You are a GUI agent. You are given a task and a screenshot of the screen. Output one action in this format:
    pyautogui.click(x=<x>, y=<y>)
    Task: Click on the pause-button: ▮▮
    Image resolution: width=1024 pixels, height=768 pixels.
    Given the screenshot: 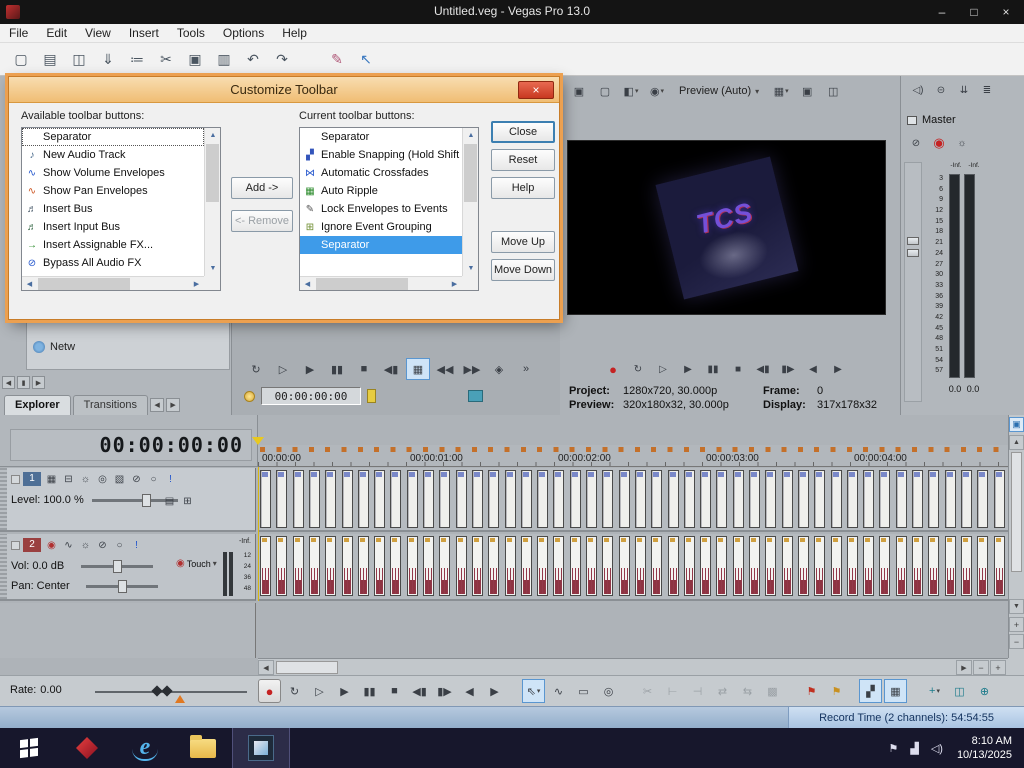 What is the action you would take?
    pyautogui.click(x=369, y=691)
    